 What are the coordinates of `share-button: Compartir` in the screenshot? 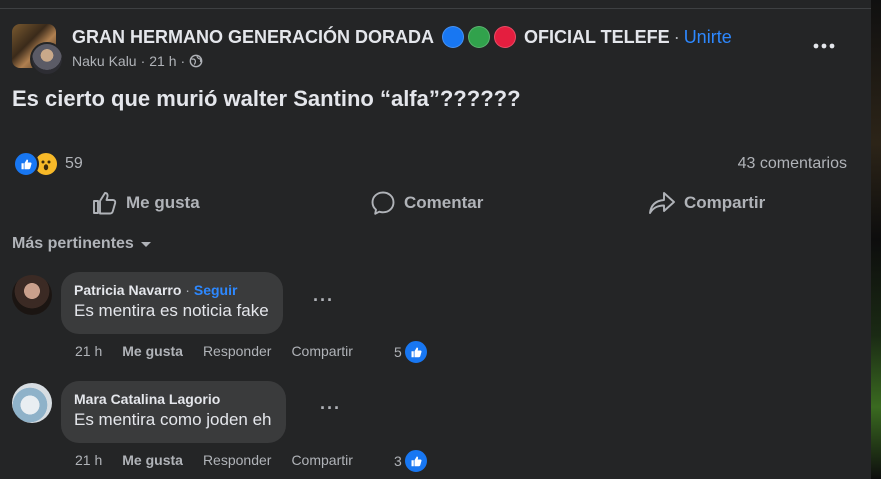 It's located at (706, 203).